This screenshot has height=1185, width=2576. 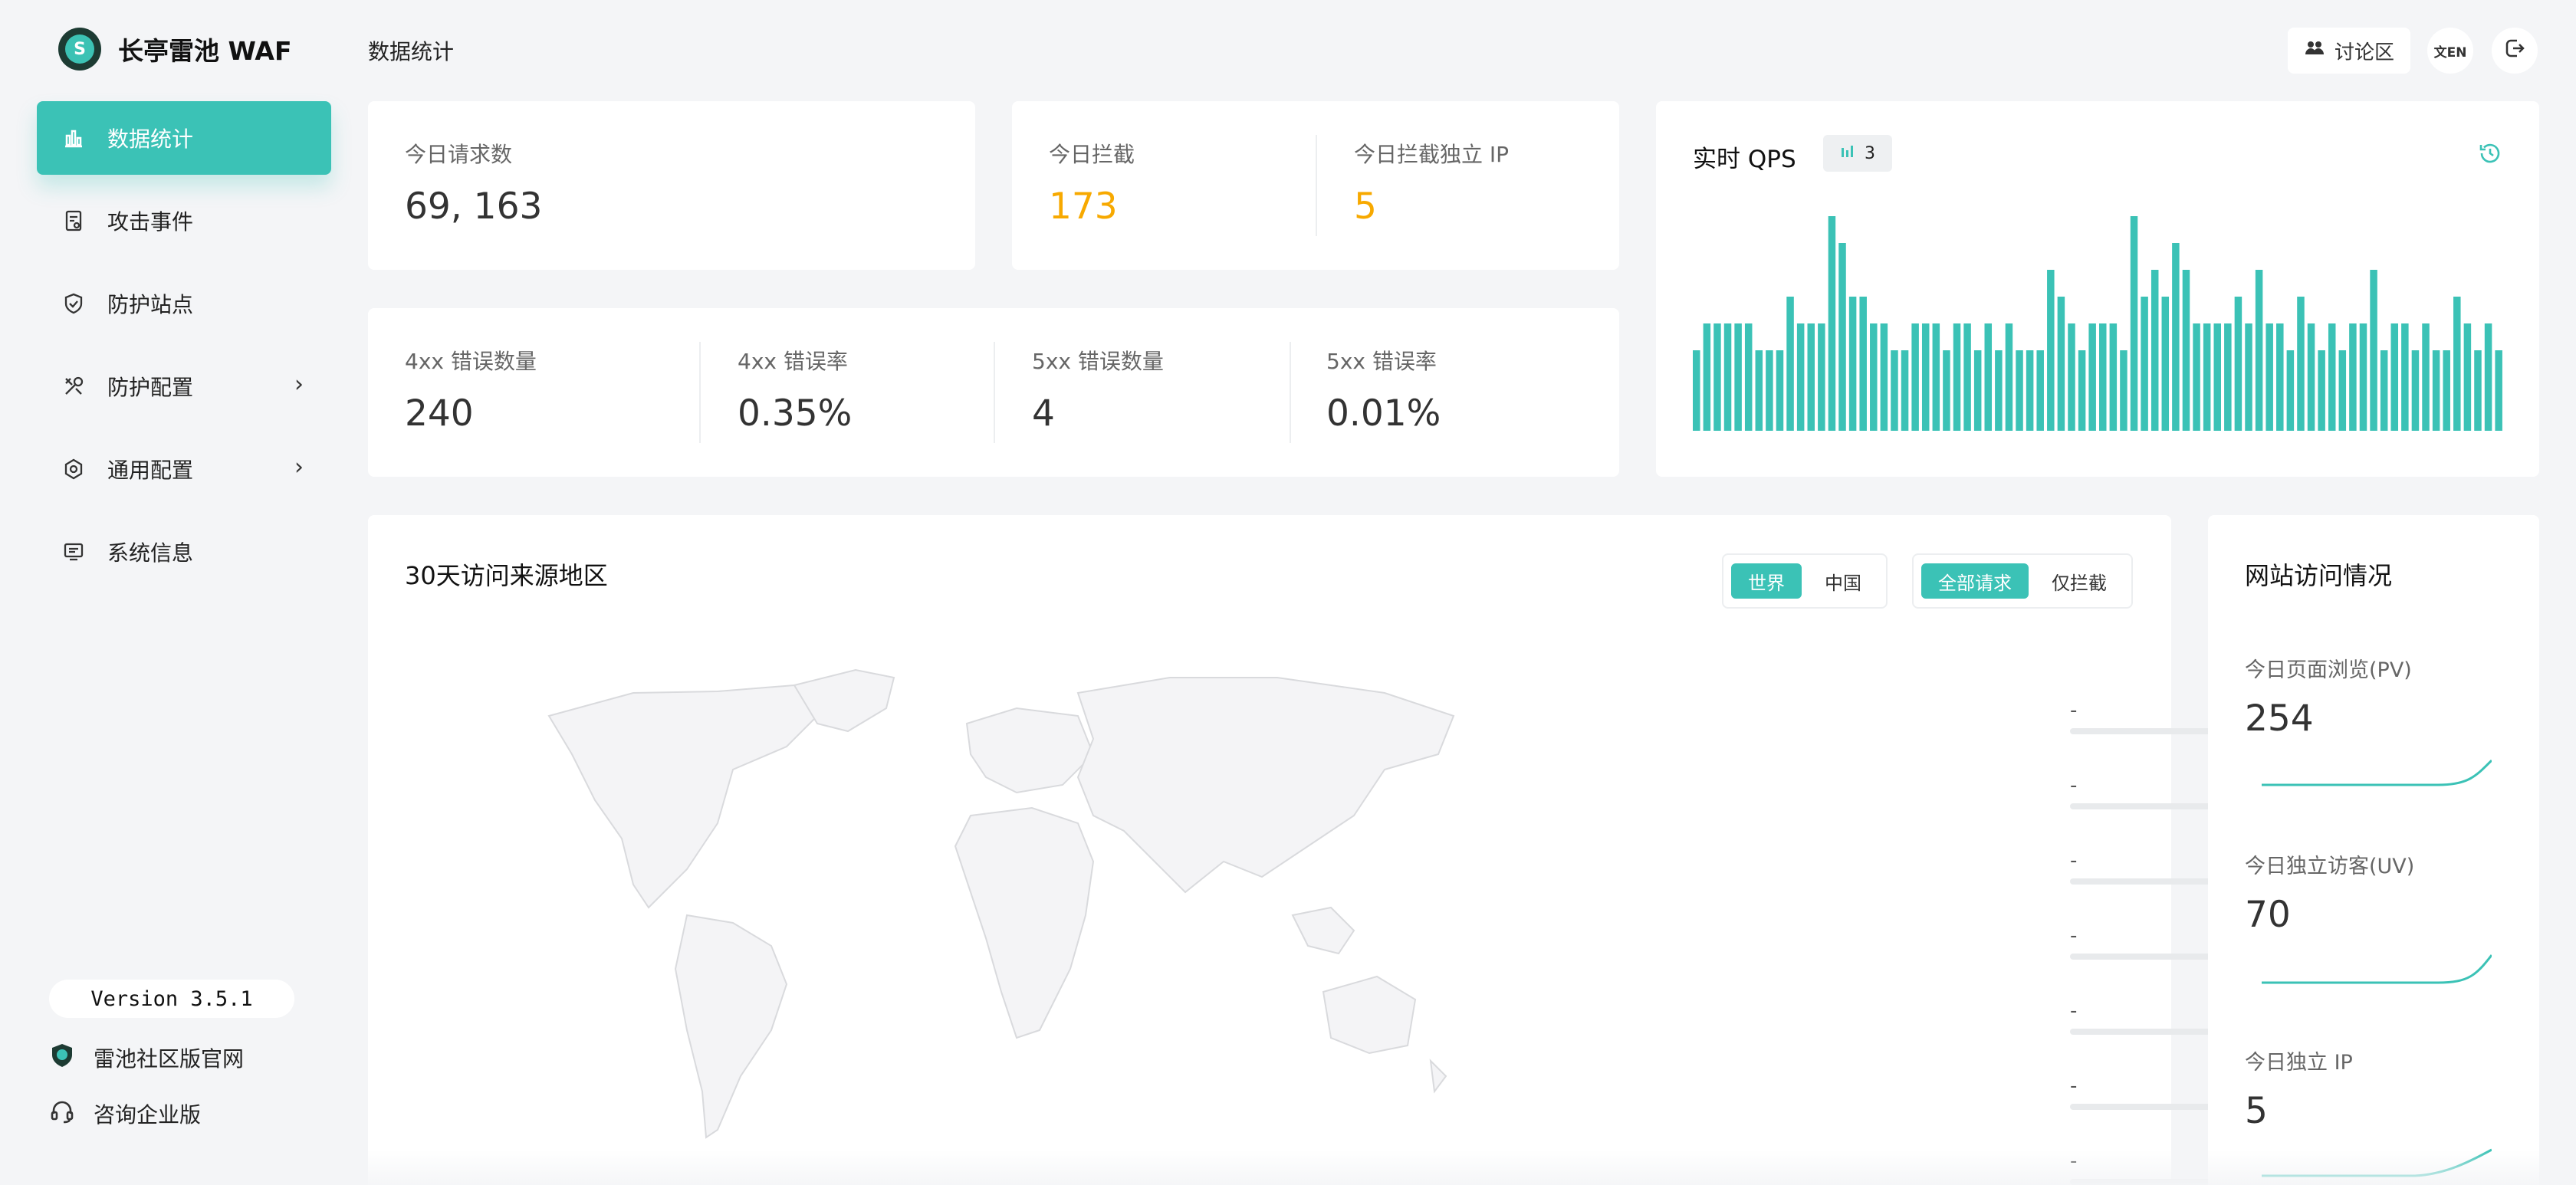 What do you see at coordinates (184, 138) in the screenshot?
I see `sidebar-item-dashboard: 数据统计` at bounding box center [184, 138].